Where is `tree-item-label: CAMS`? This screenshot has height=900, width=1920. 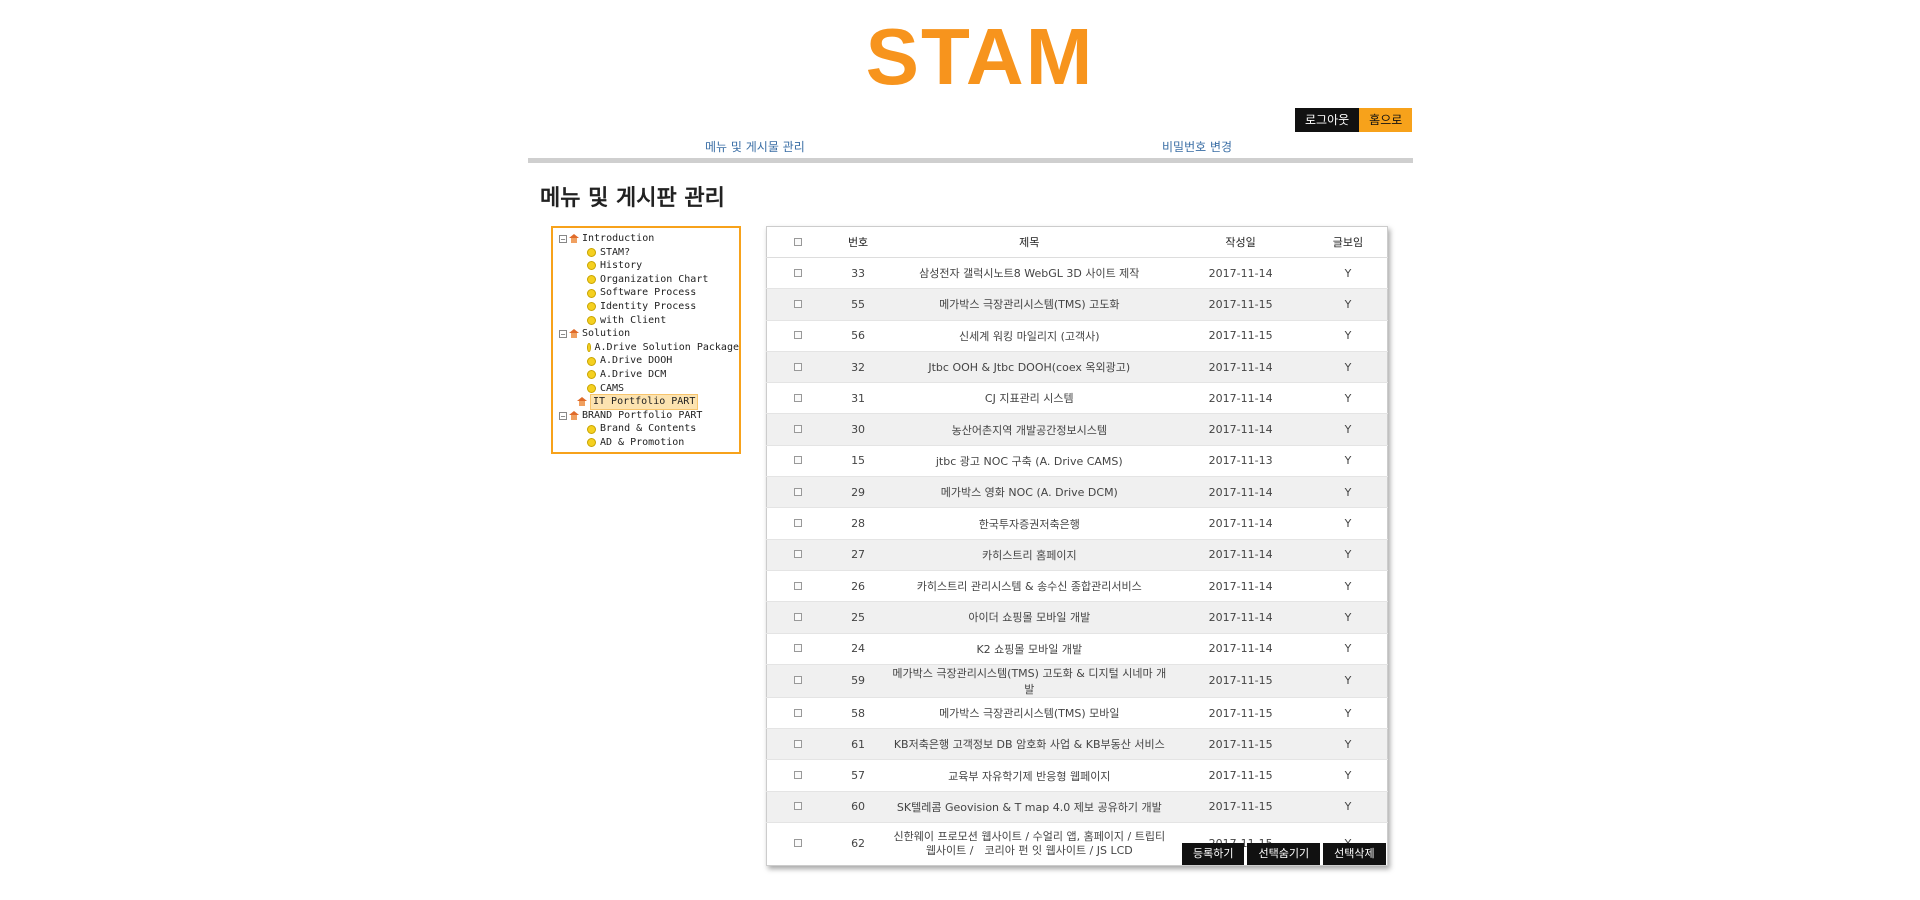 tree-item-label: CAMS is located at coordinates (612, 389).